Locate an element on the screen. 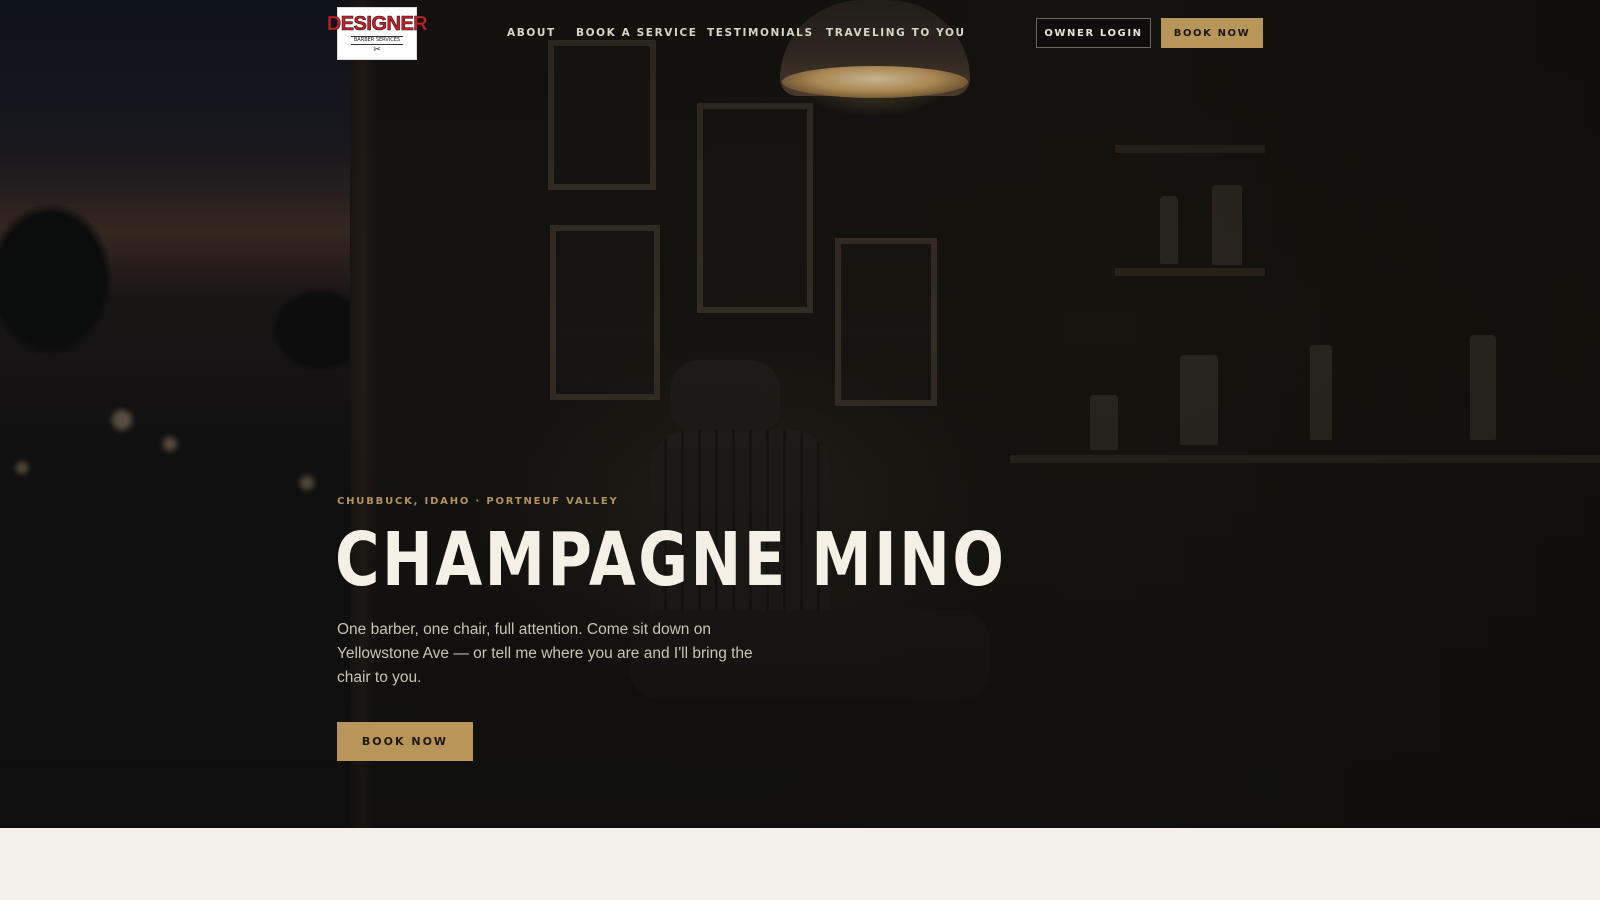 Image resolution: width=1600 pixels, height=900 pixels. brand-logo: DESIGNER BARBER SERVICES ✂ is located at coordinates (377, 33).